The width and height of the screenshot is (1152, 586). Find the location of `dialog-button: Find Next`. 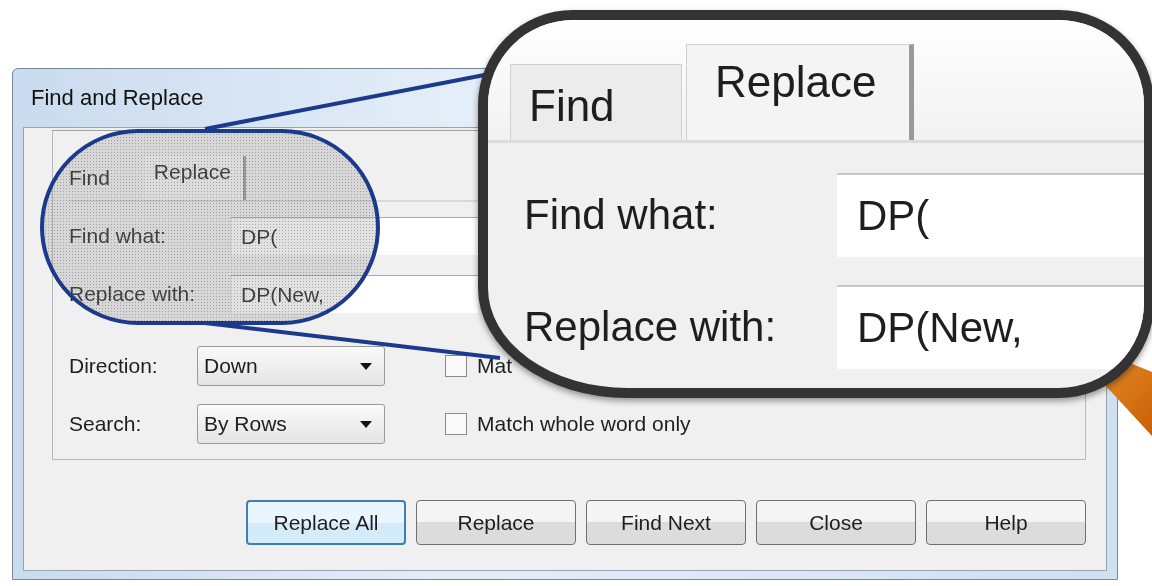

dialog-button: Find Next is located at coordinates (666, 522).